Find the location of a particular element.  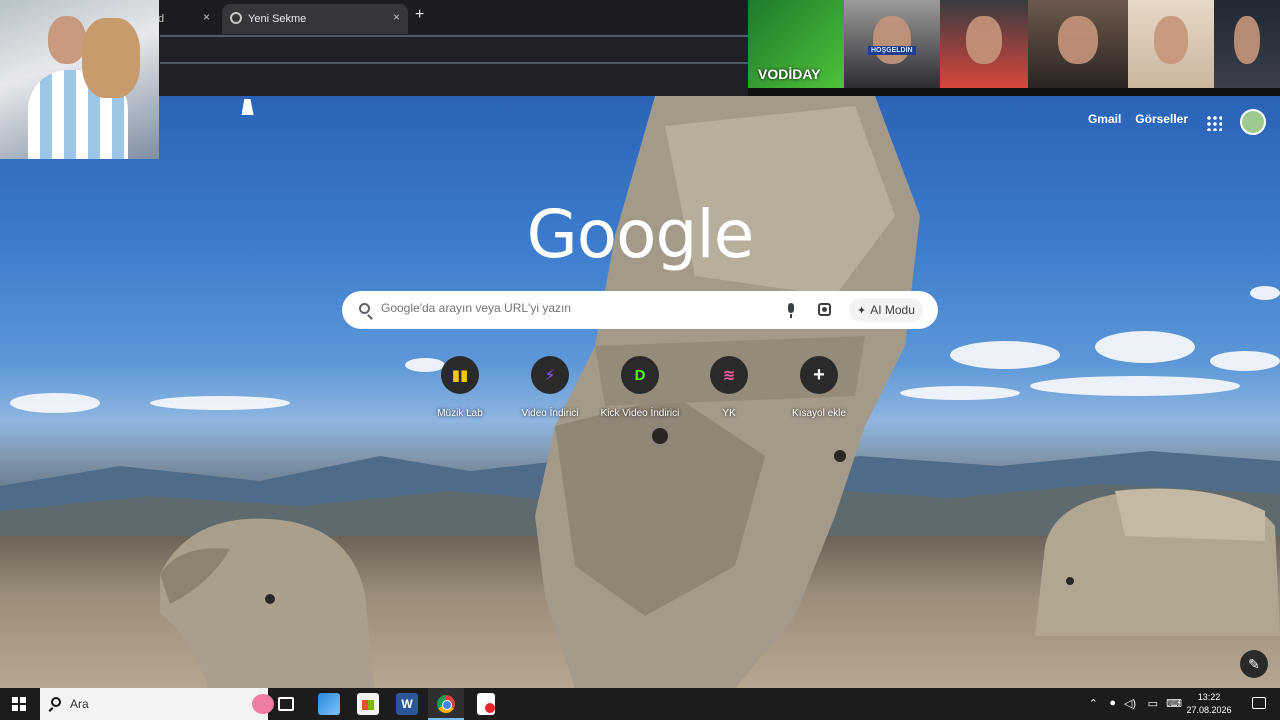

tab-yeni-sekme: Yeni Sekme × is located at coordinates (315, 19).